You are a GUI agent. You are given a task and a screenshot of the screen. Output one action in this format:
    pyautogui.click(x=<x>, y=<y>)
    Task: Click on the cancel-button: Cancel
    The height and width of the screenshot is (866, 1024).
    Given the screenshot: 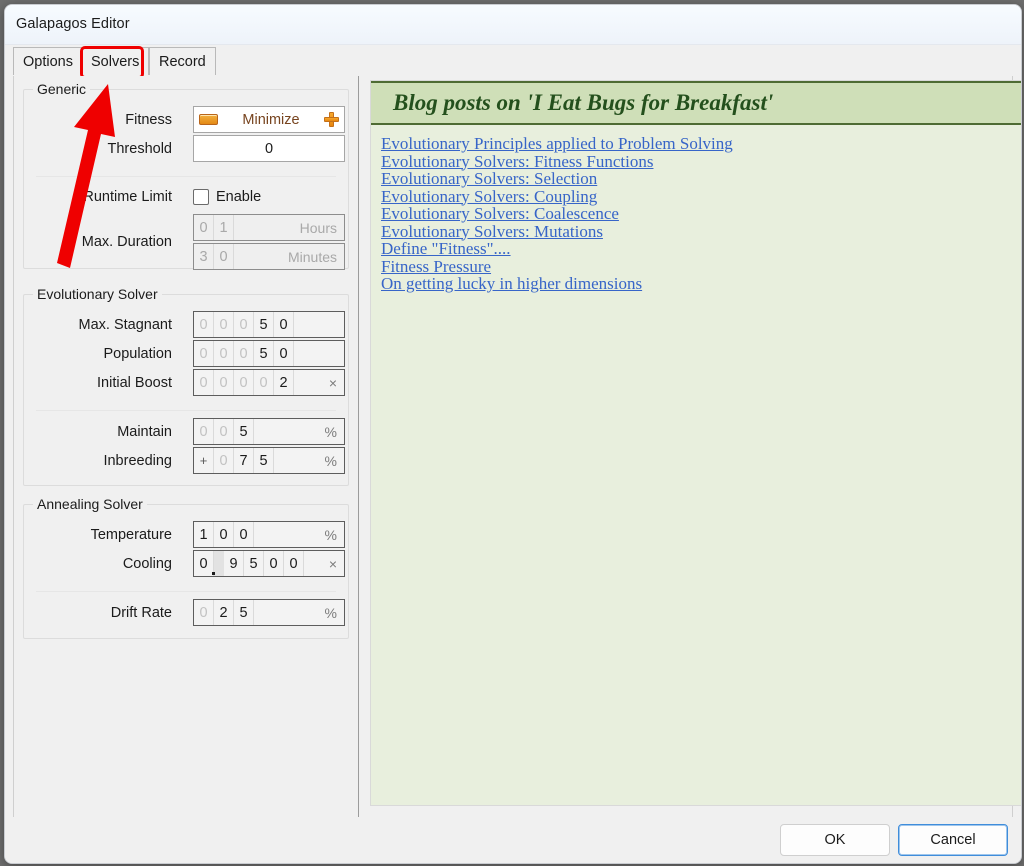 What is the action you would take?
    pyautogui.click(x=953, y=840)
    